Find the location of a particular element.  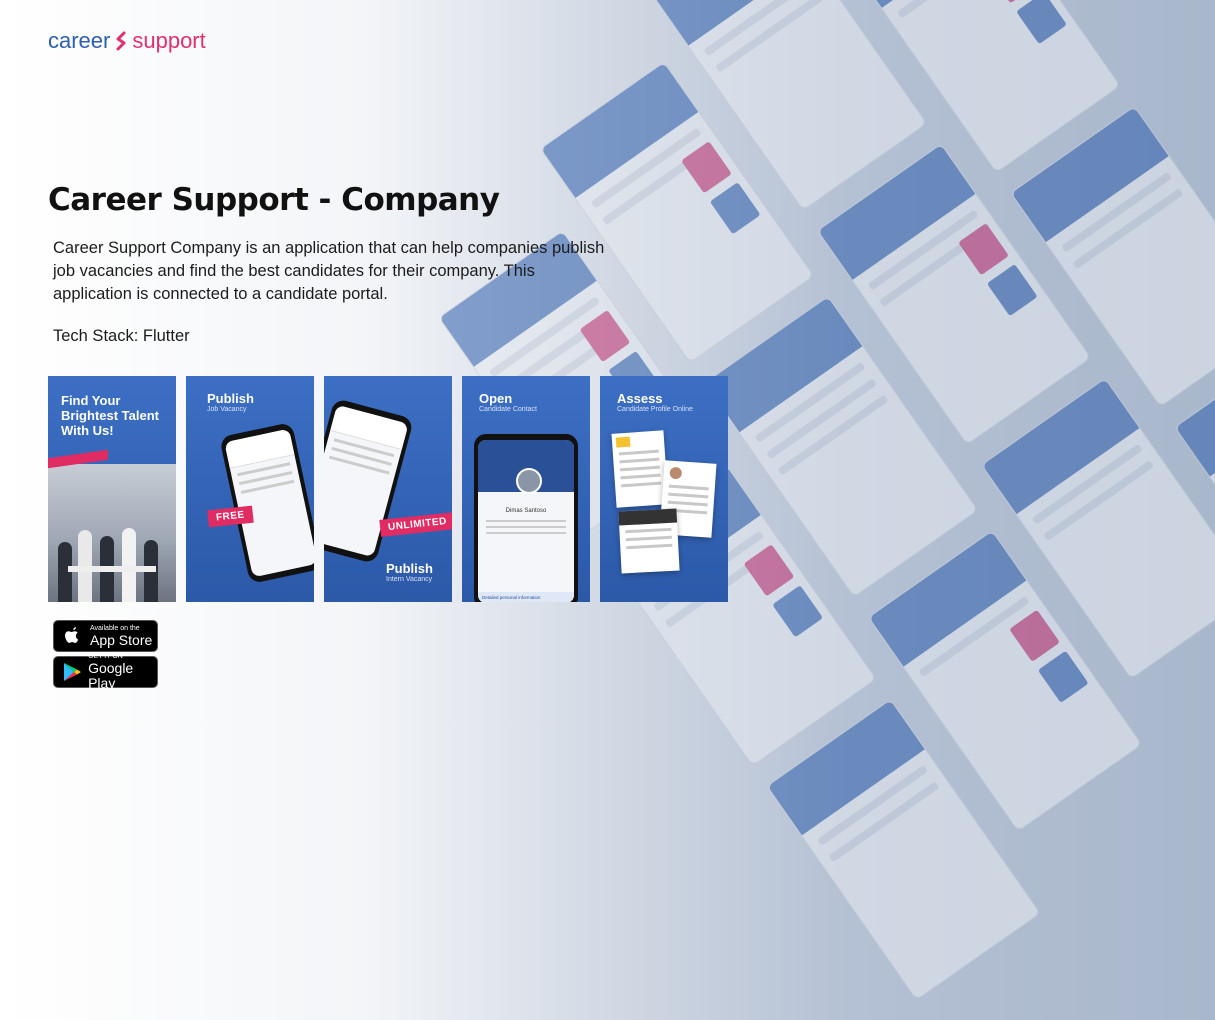

screenshot-publish-intern: UNLIMITED Publish Intern Vacancy is located at coordinates (388, 489).